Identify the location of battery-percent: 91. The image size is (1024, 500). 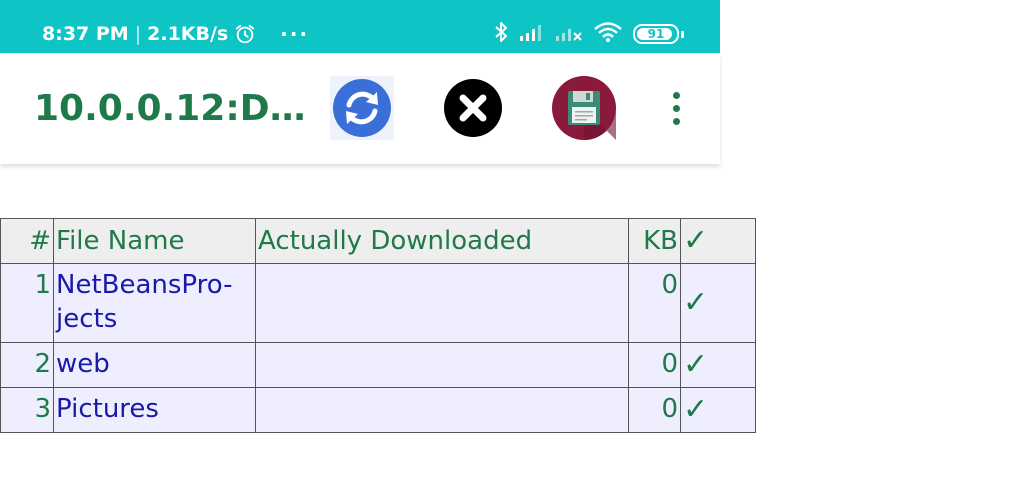
(656, 34).